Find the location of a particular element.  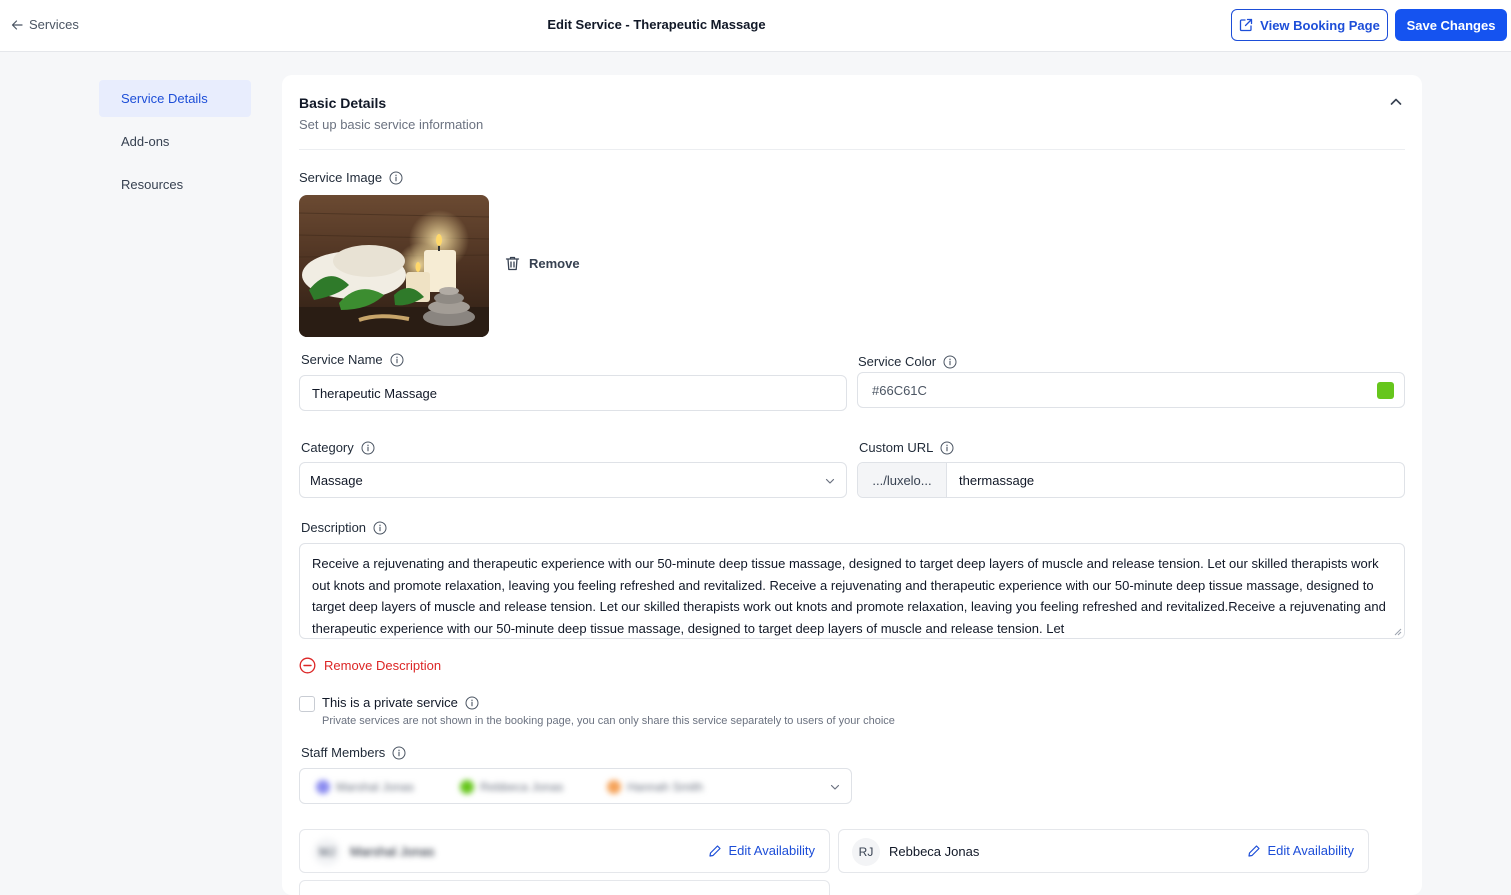

category-label-row: Category is located at coordinates (338, 447).